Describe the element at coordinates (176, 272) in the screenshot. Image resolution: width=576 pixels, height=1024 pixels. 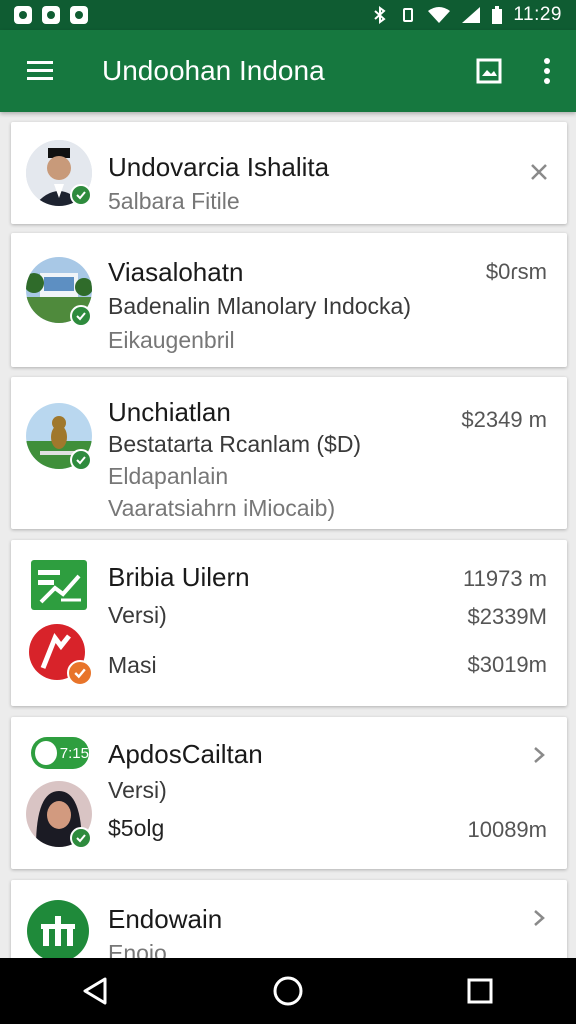
I see `item-title: Viasalohatn` at that location.